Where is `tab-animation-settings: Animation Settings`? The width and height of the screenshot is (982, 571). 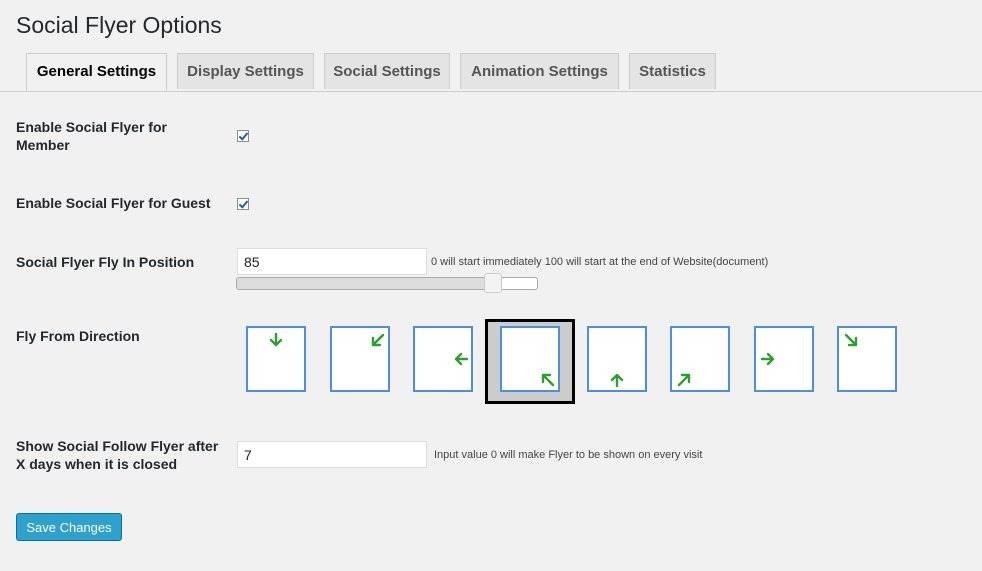 tab-animation-settings: Animation Settings is located at coordinates (539, 71).